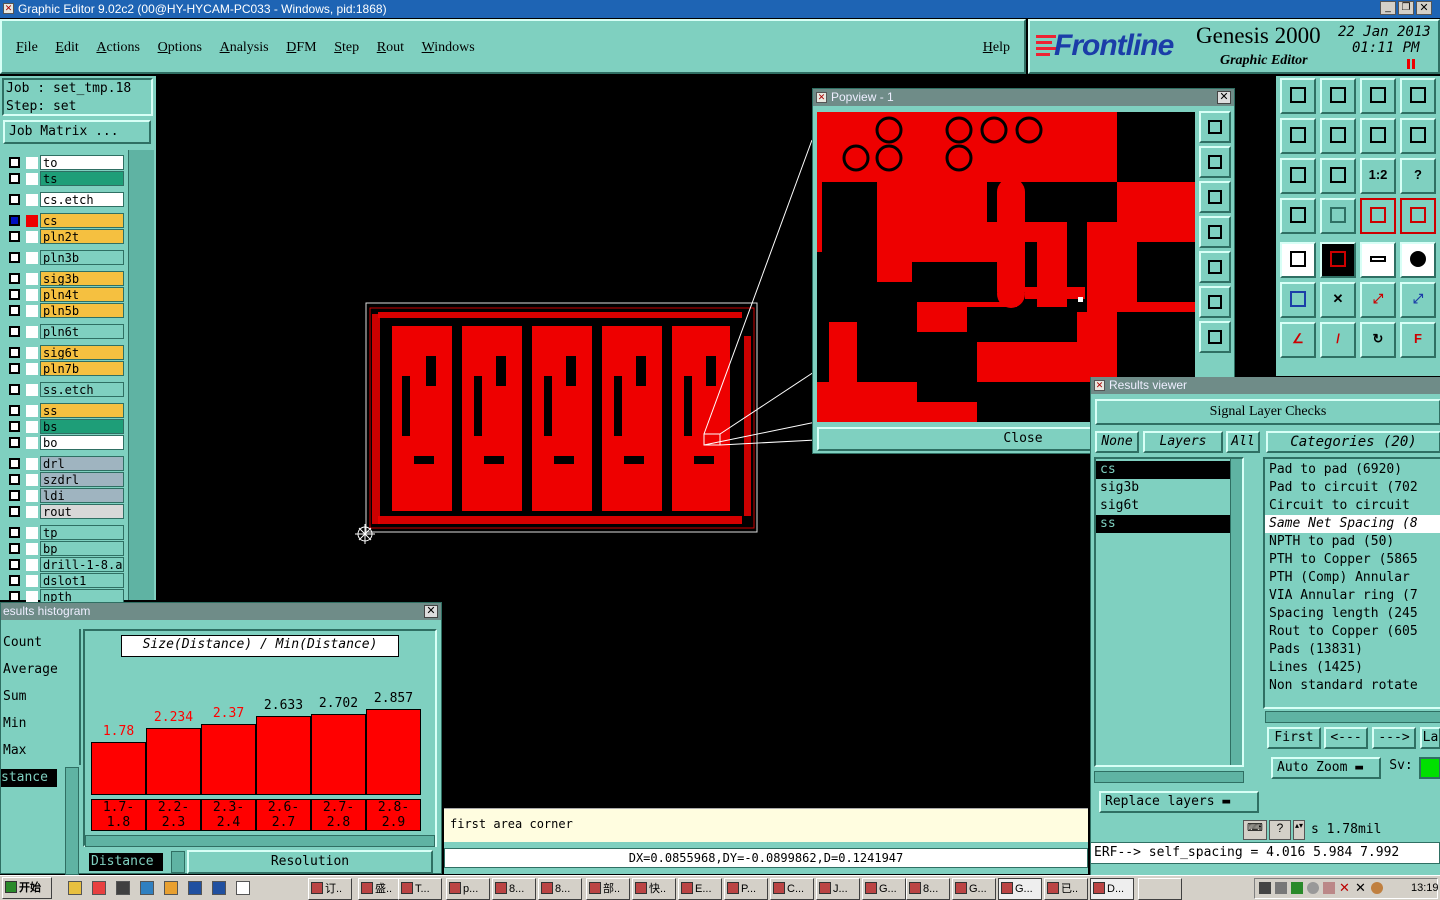 Image resolution: width=1440 pixels, height=900 pixels. I want to click on layer-name: bo, so click(82, 442).